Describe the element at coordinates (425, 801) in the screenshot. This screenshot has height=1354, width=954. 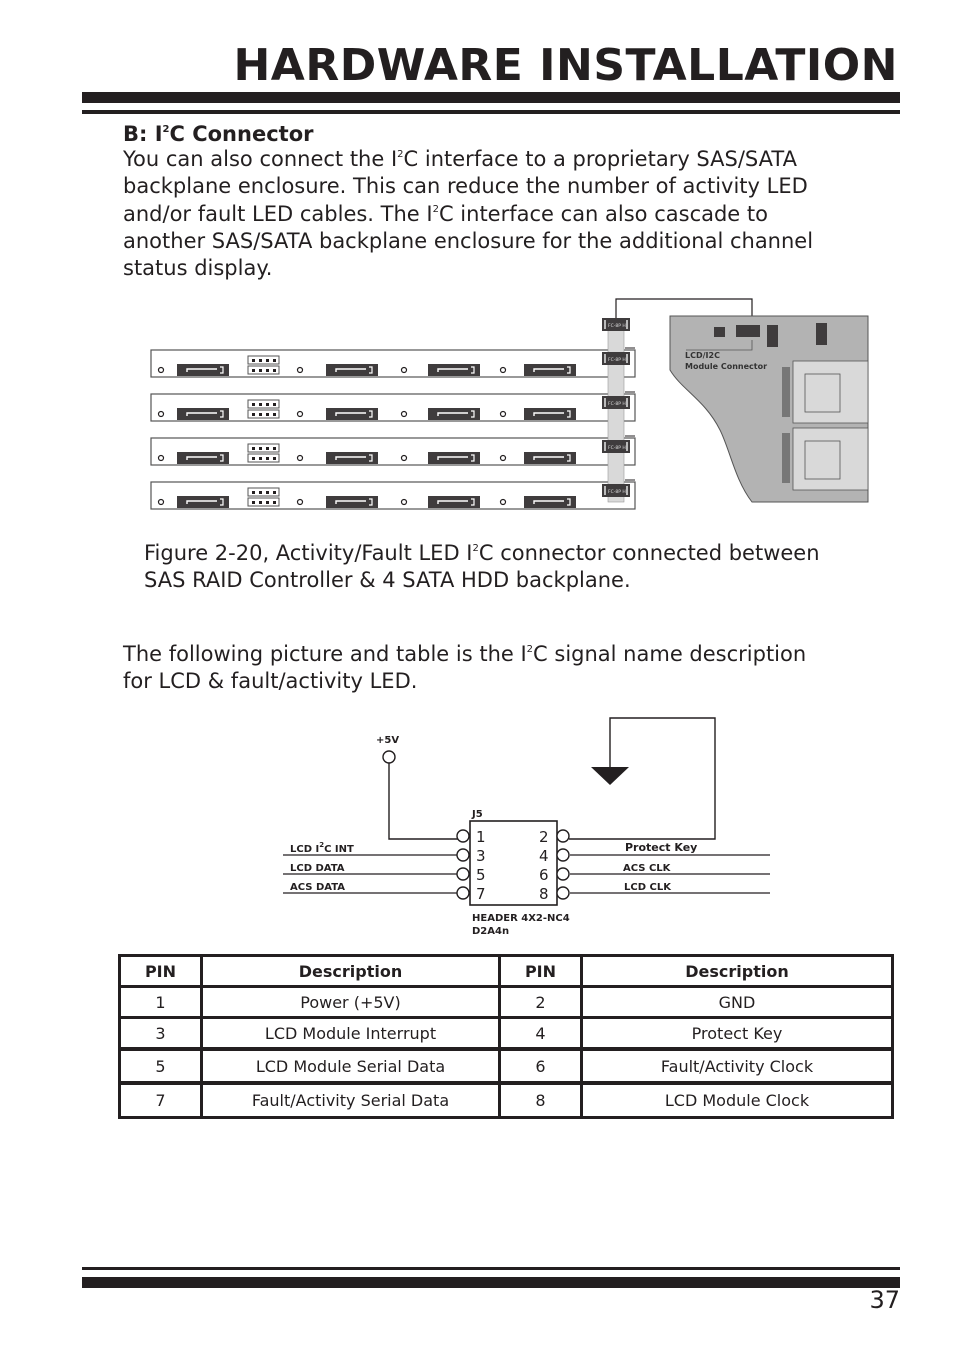
I see `power-wire` at that location.